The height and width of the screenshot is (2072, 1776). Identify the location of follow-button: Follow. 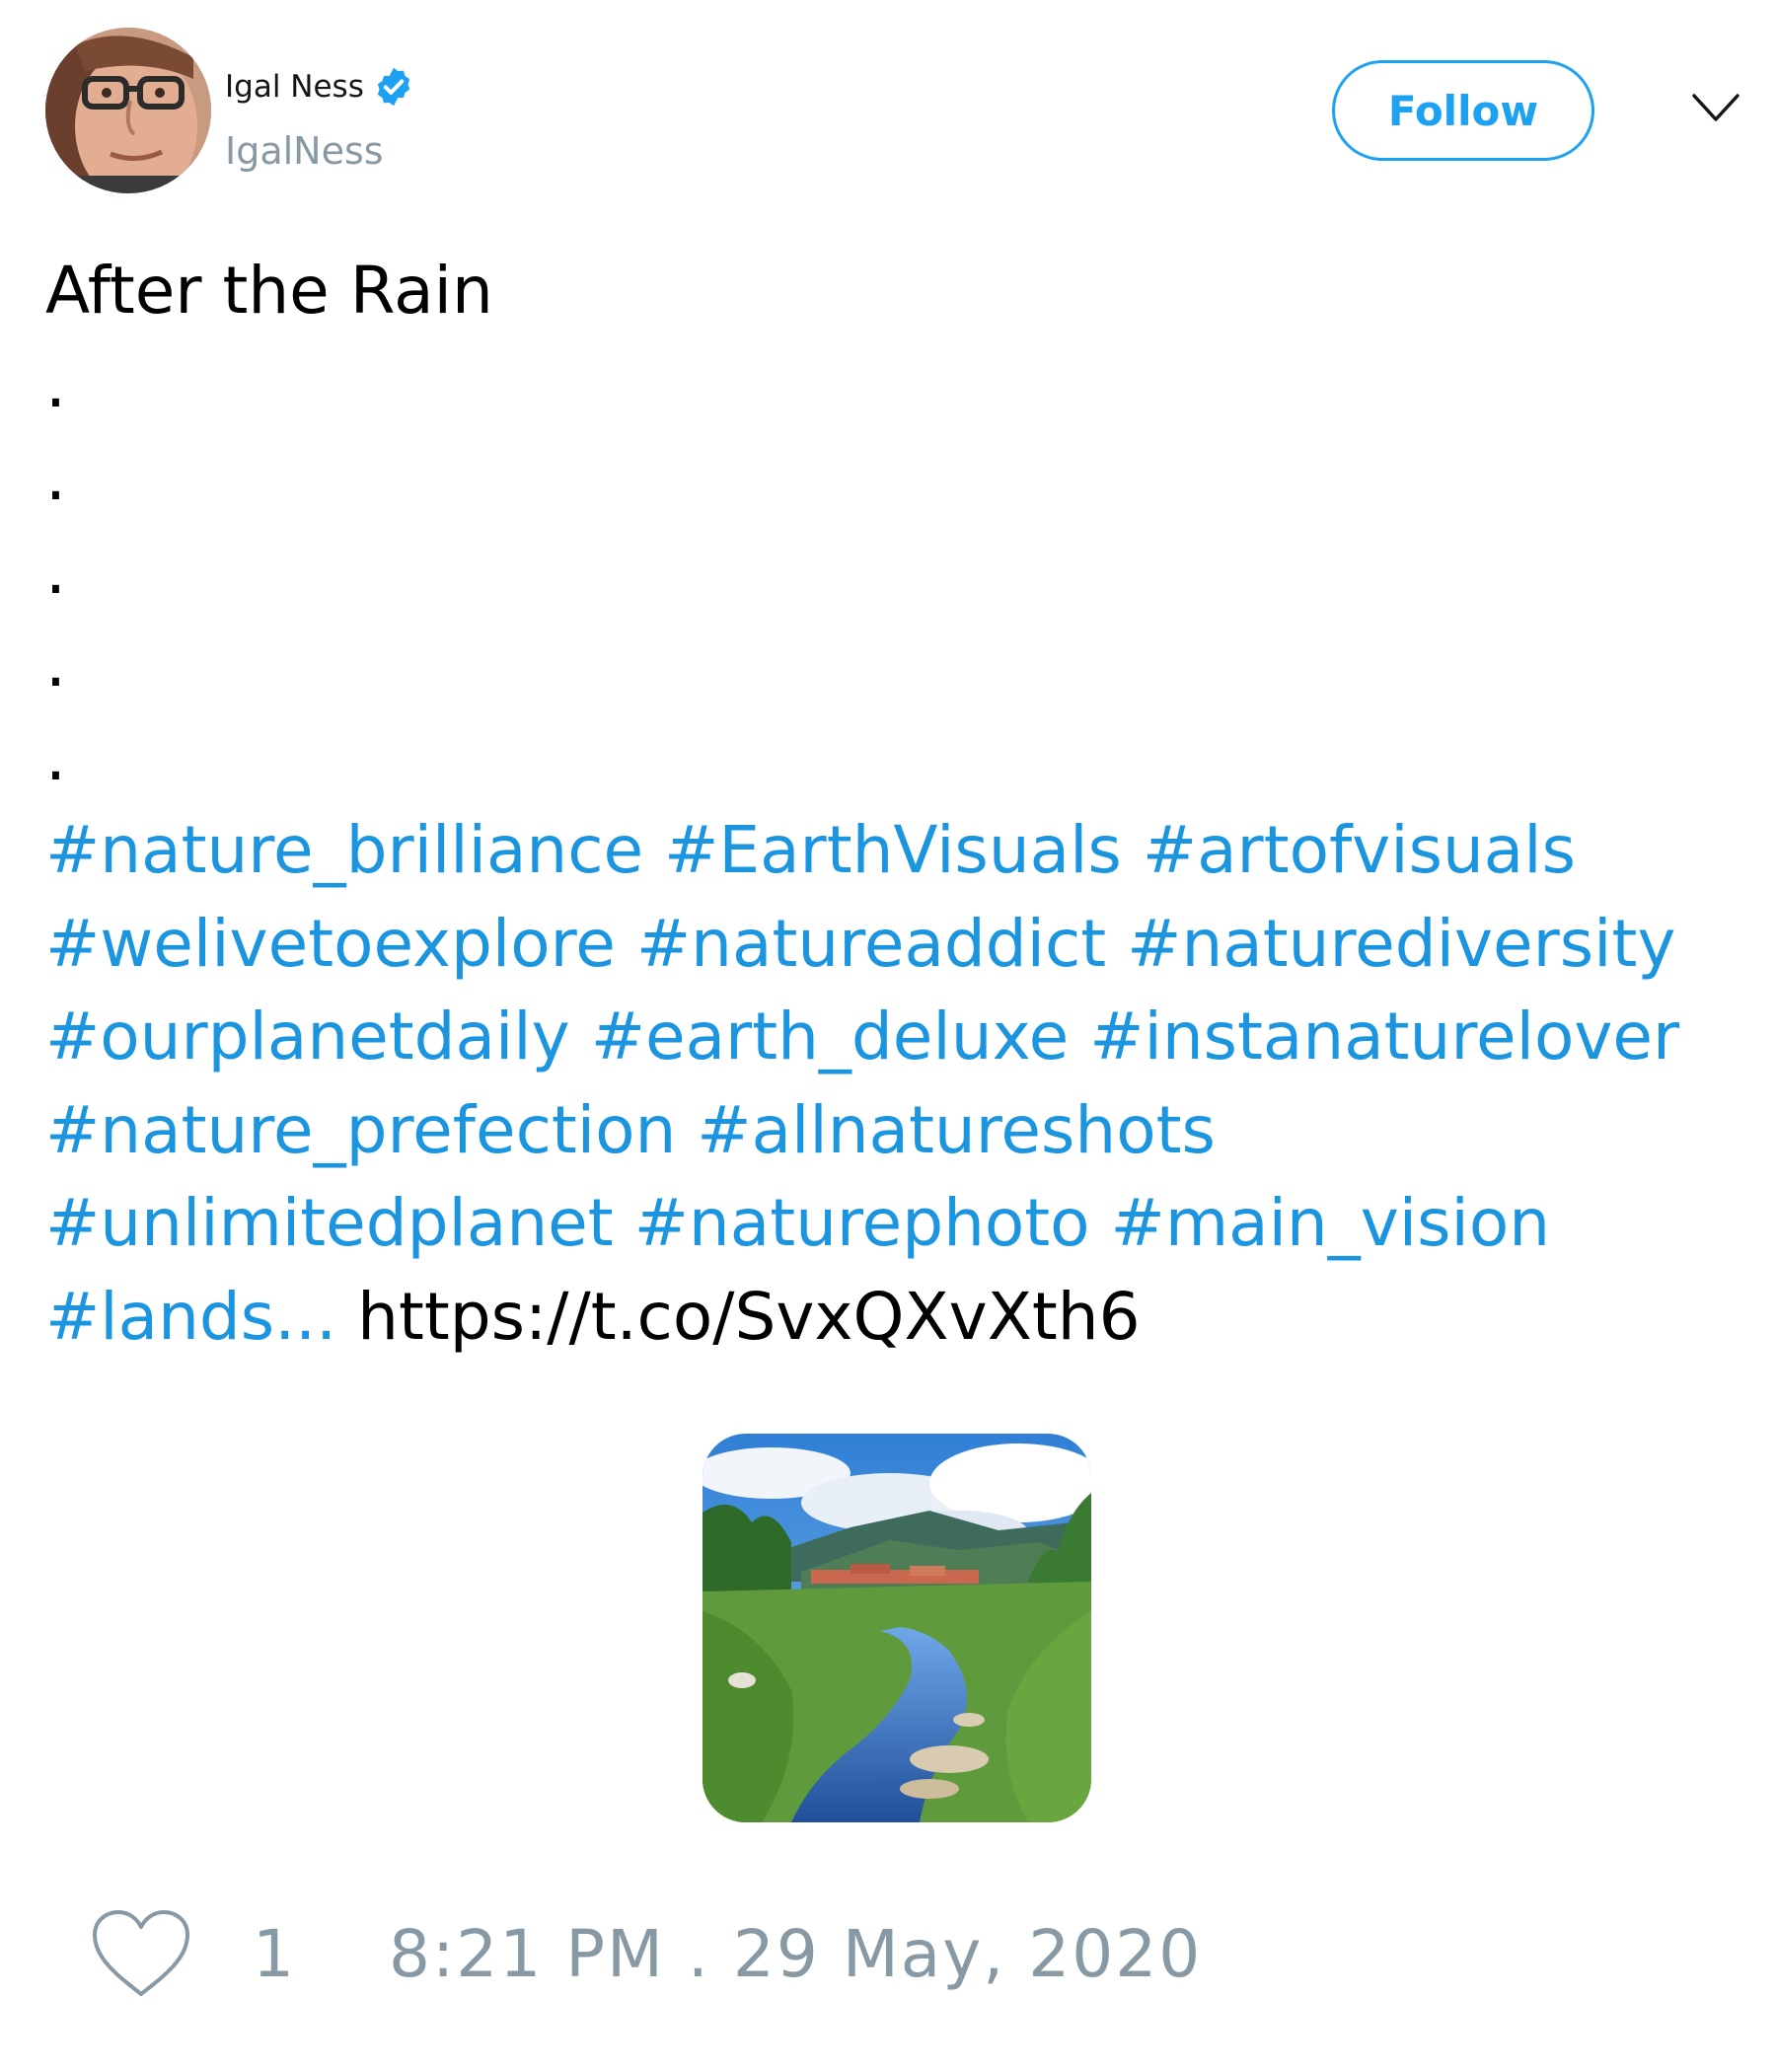
(1463, 111).